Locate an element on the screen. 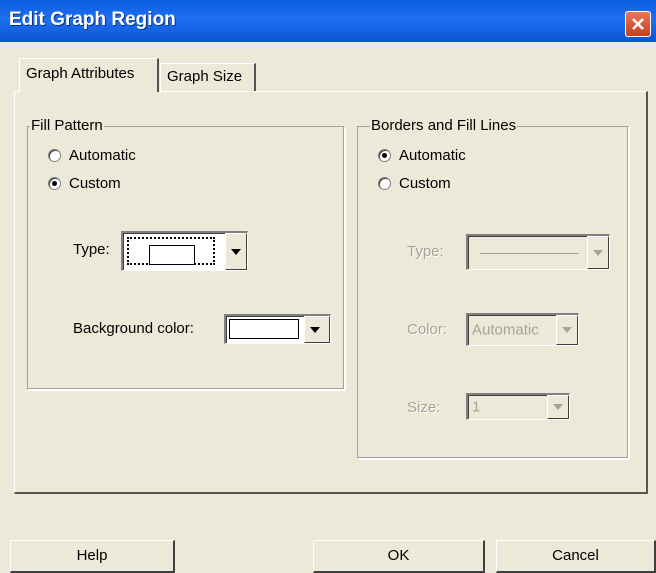 This screenshot has height=573, width=656. tab-graph-attributes: Graph Attributes is located at coordinates (89, 75).